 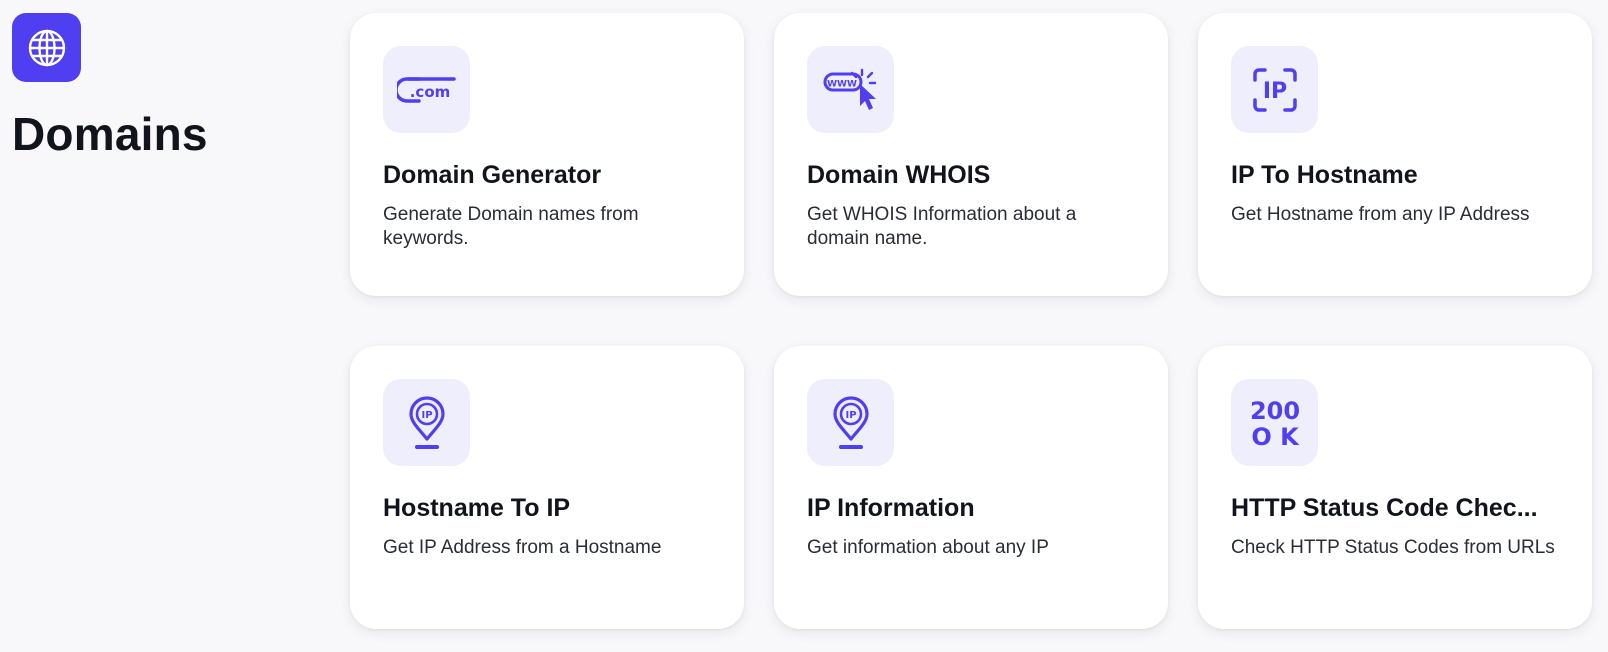 What do you see at coordinates (511, 226) in the screenshot?
I see `tool-description: Generate Domain names from keywords.` at bounding box center [511, 226].